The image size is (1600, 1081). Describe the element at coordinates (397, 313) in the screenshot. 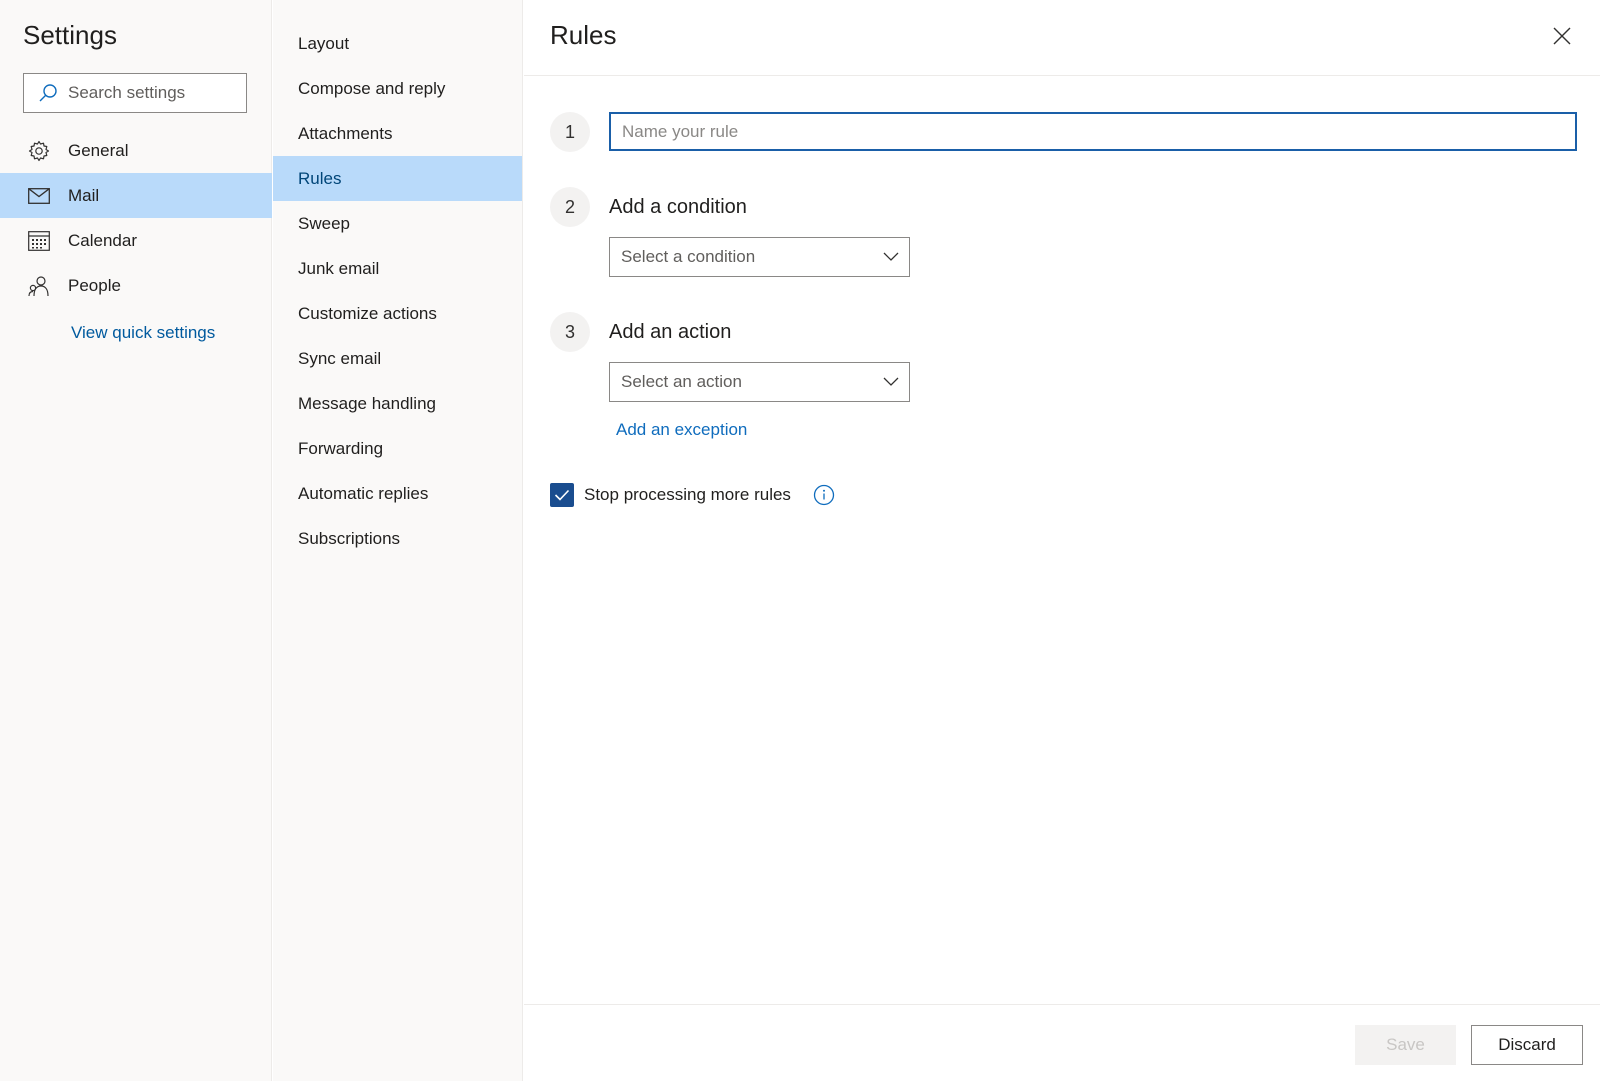

I see `menu-item-customize-actions: Customize actions` at that location.